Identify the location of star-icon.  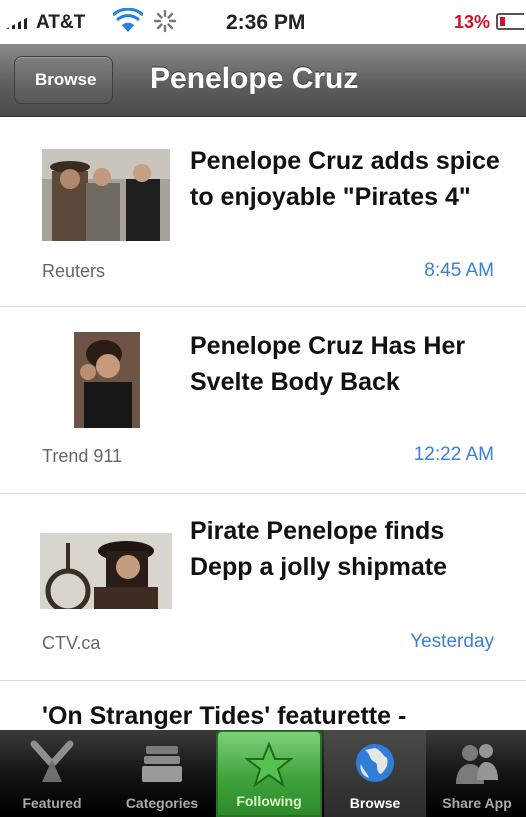
(269, 765).